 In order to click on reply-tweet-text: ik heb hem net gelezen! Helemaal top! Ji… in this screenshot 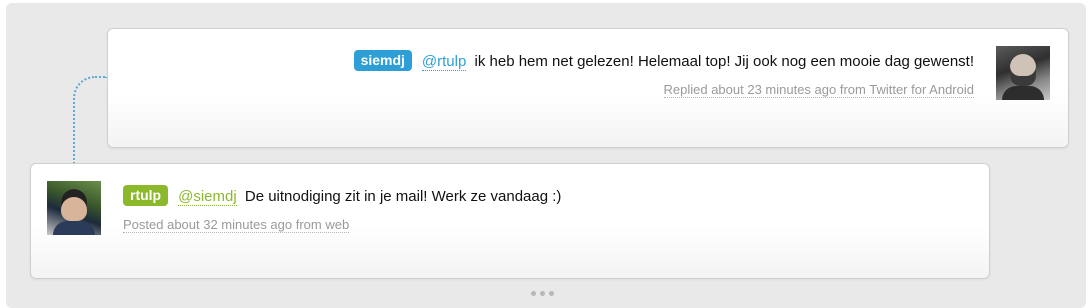, I will do `click(724, 61)`.